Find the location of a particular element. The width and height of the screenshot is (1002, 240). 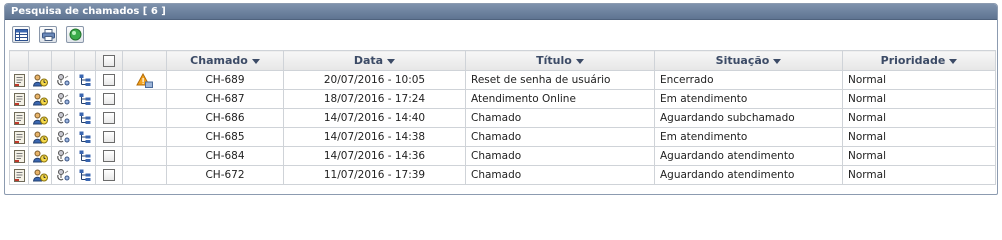

col-header-situacao: Situação is located at coordinates (748, 60).